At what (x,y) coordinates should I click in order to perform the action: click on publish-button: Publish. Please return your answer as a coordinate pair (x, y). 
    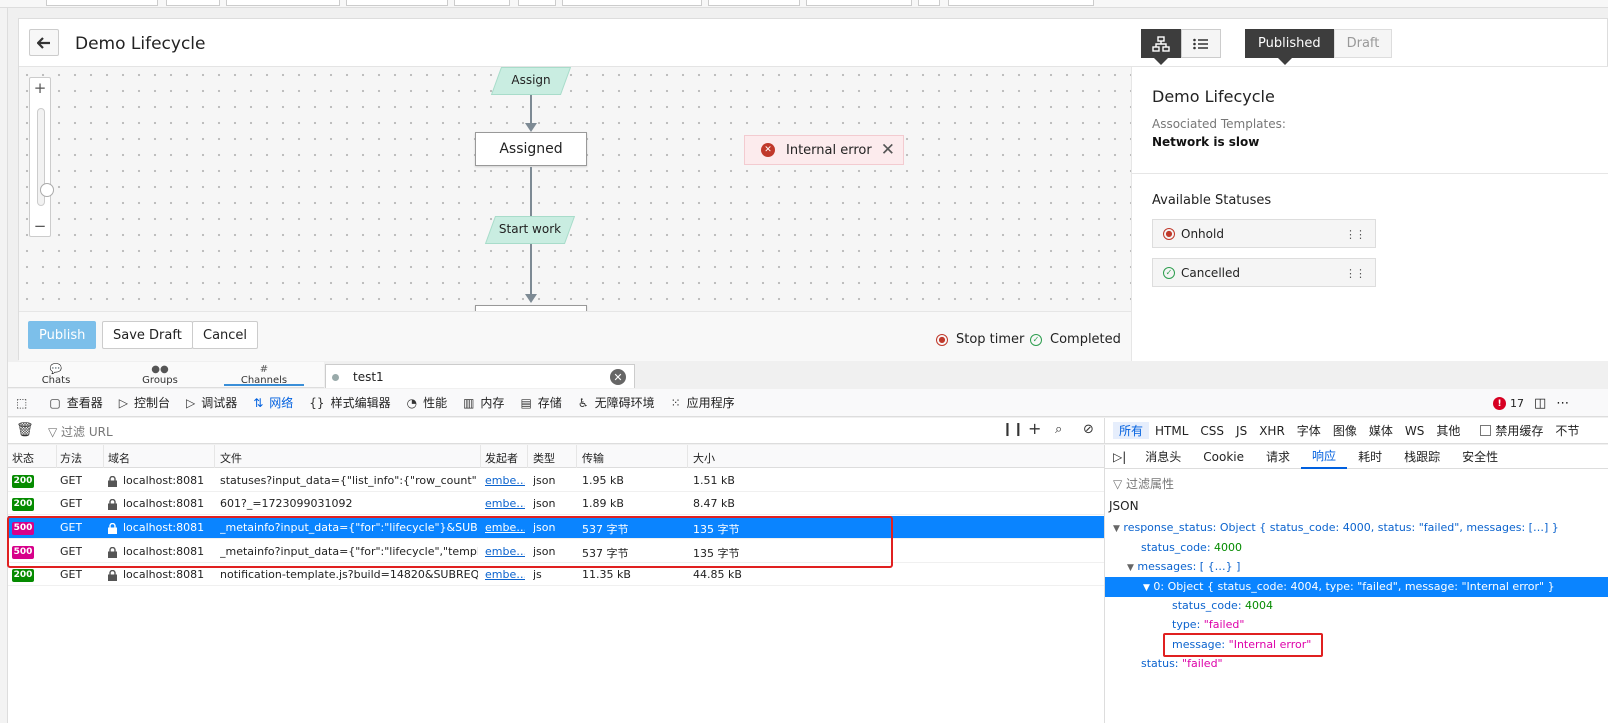
    Looking at the image, I should click on (62, 335).